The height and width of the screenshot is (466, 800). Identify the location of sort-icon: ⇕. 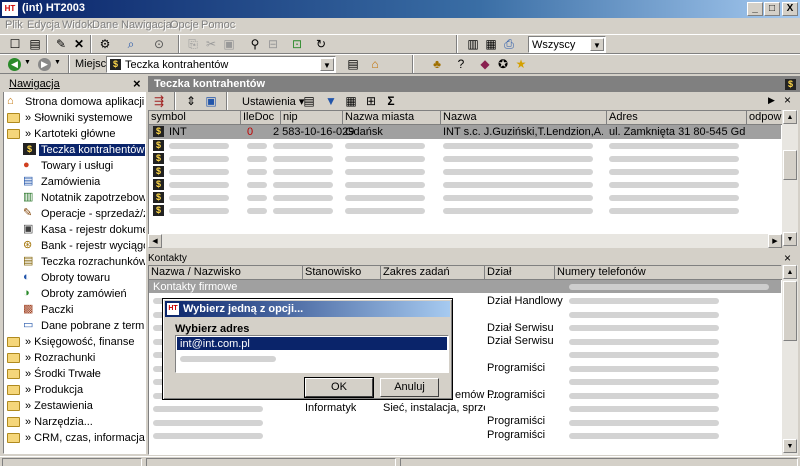
(191, 101).